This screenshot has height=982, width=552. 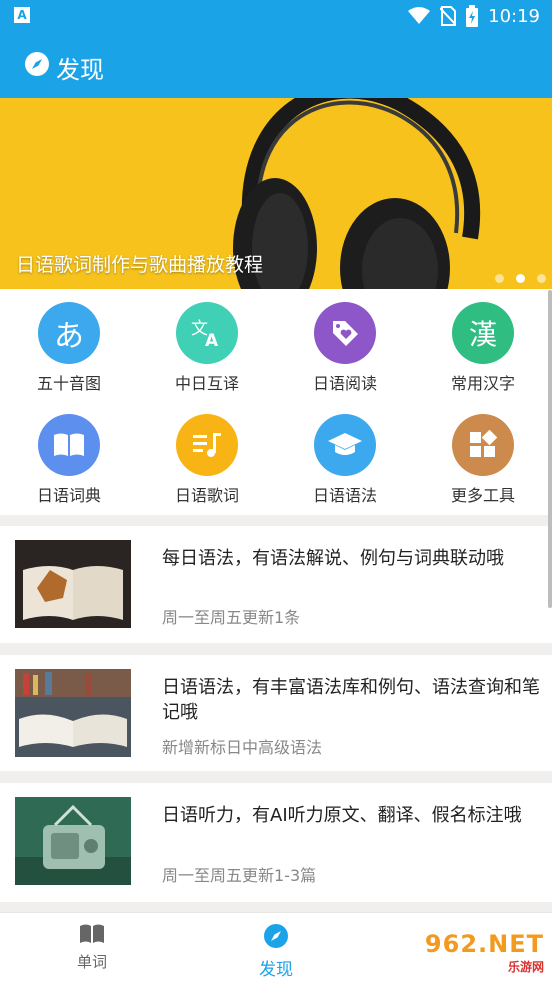 I want to click on page-title: 发现, so click(x=80, y=70).